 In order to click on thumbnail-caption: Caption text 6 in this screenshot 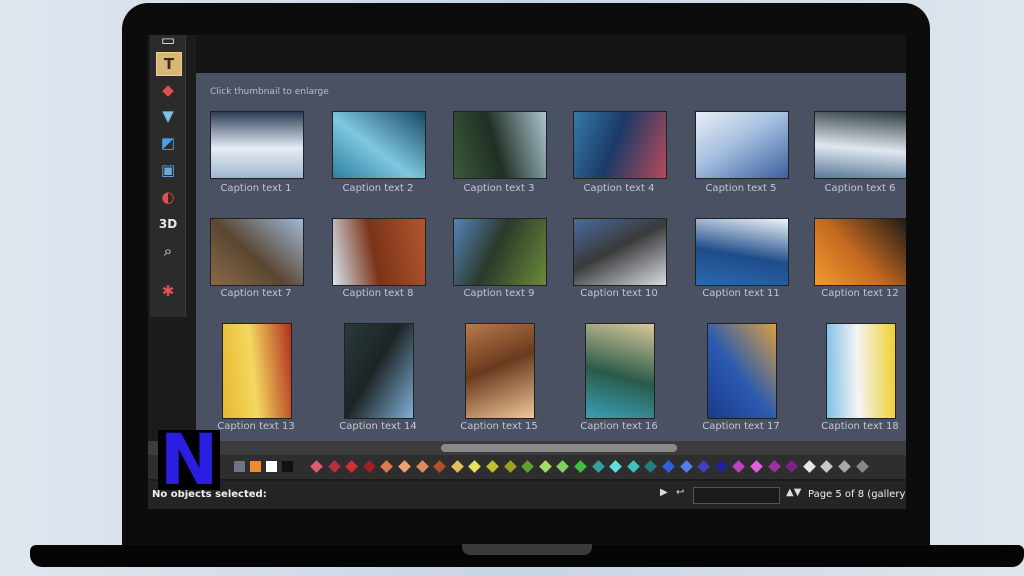, I will do `click(860, 188)`.